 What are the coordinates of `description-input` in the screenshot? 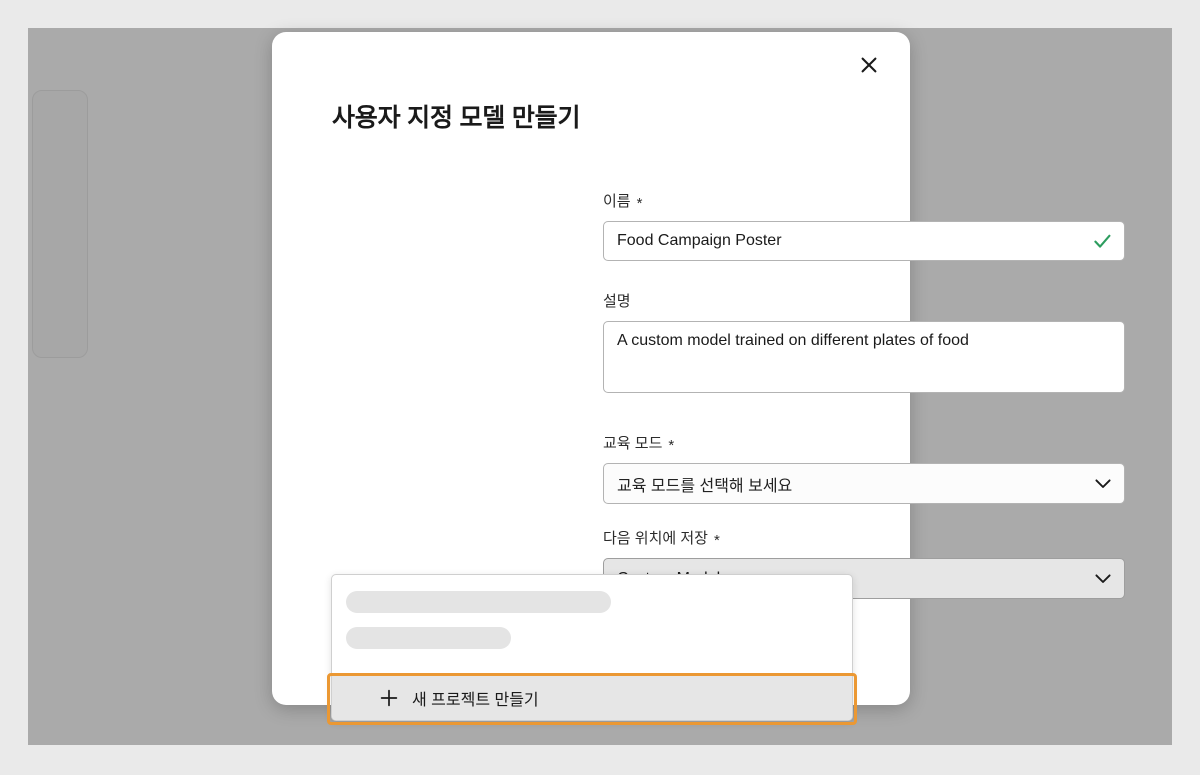 It's located at (864, 357).